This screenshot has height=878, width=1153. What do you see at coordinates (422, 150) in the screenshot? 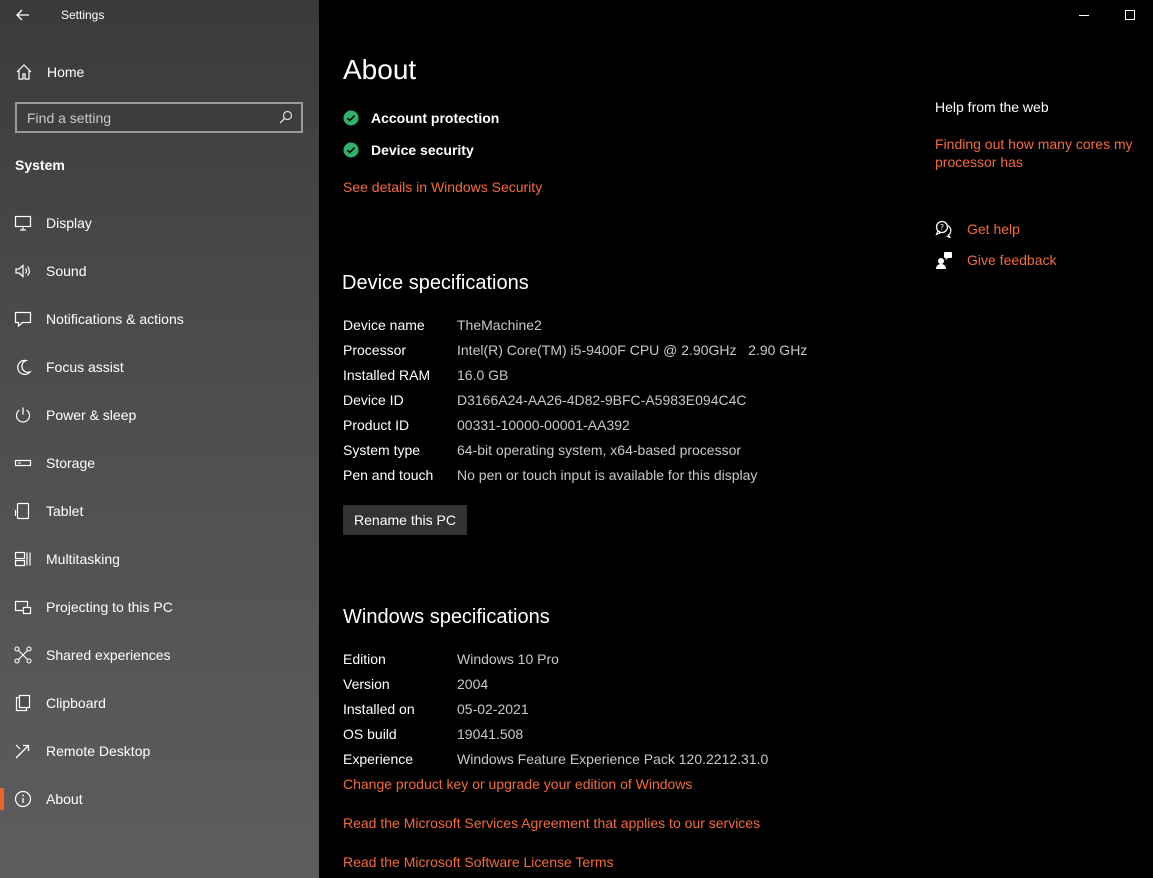
I see `device-security-label: Device security` at bounding box center [422, 150].